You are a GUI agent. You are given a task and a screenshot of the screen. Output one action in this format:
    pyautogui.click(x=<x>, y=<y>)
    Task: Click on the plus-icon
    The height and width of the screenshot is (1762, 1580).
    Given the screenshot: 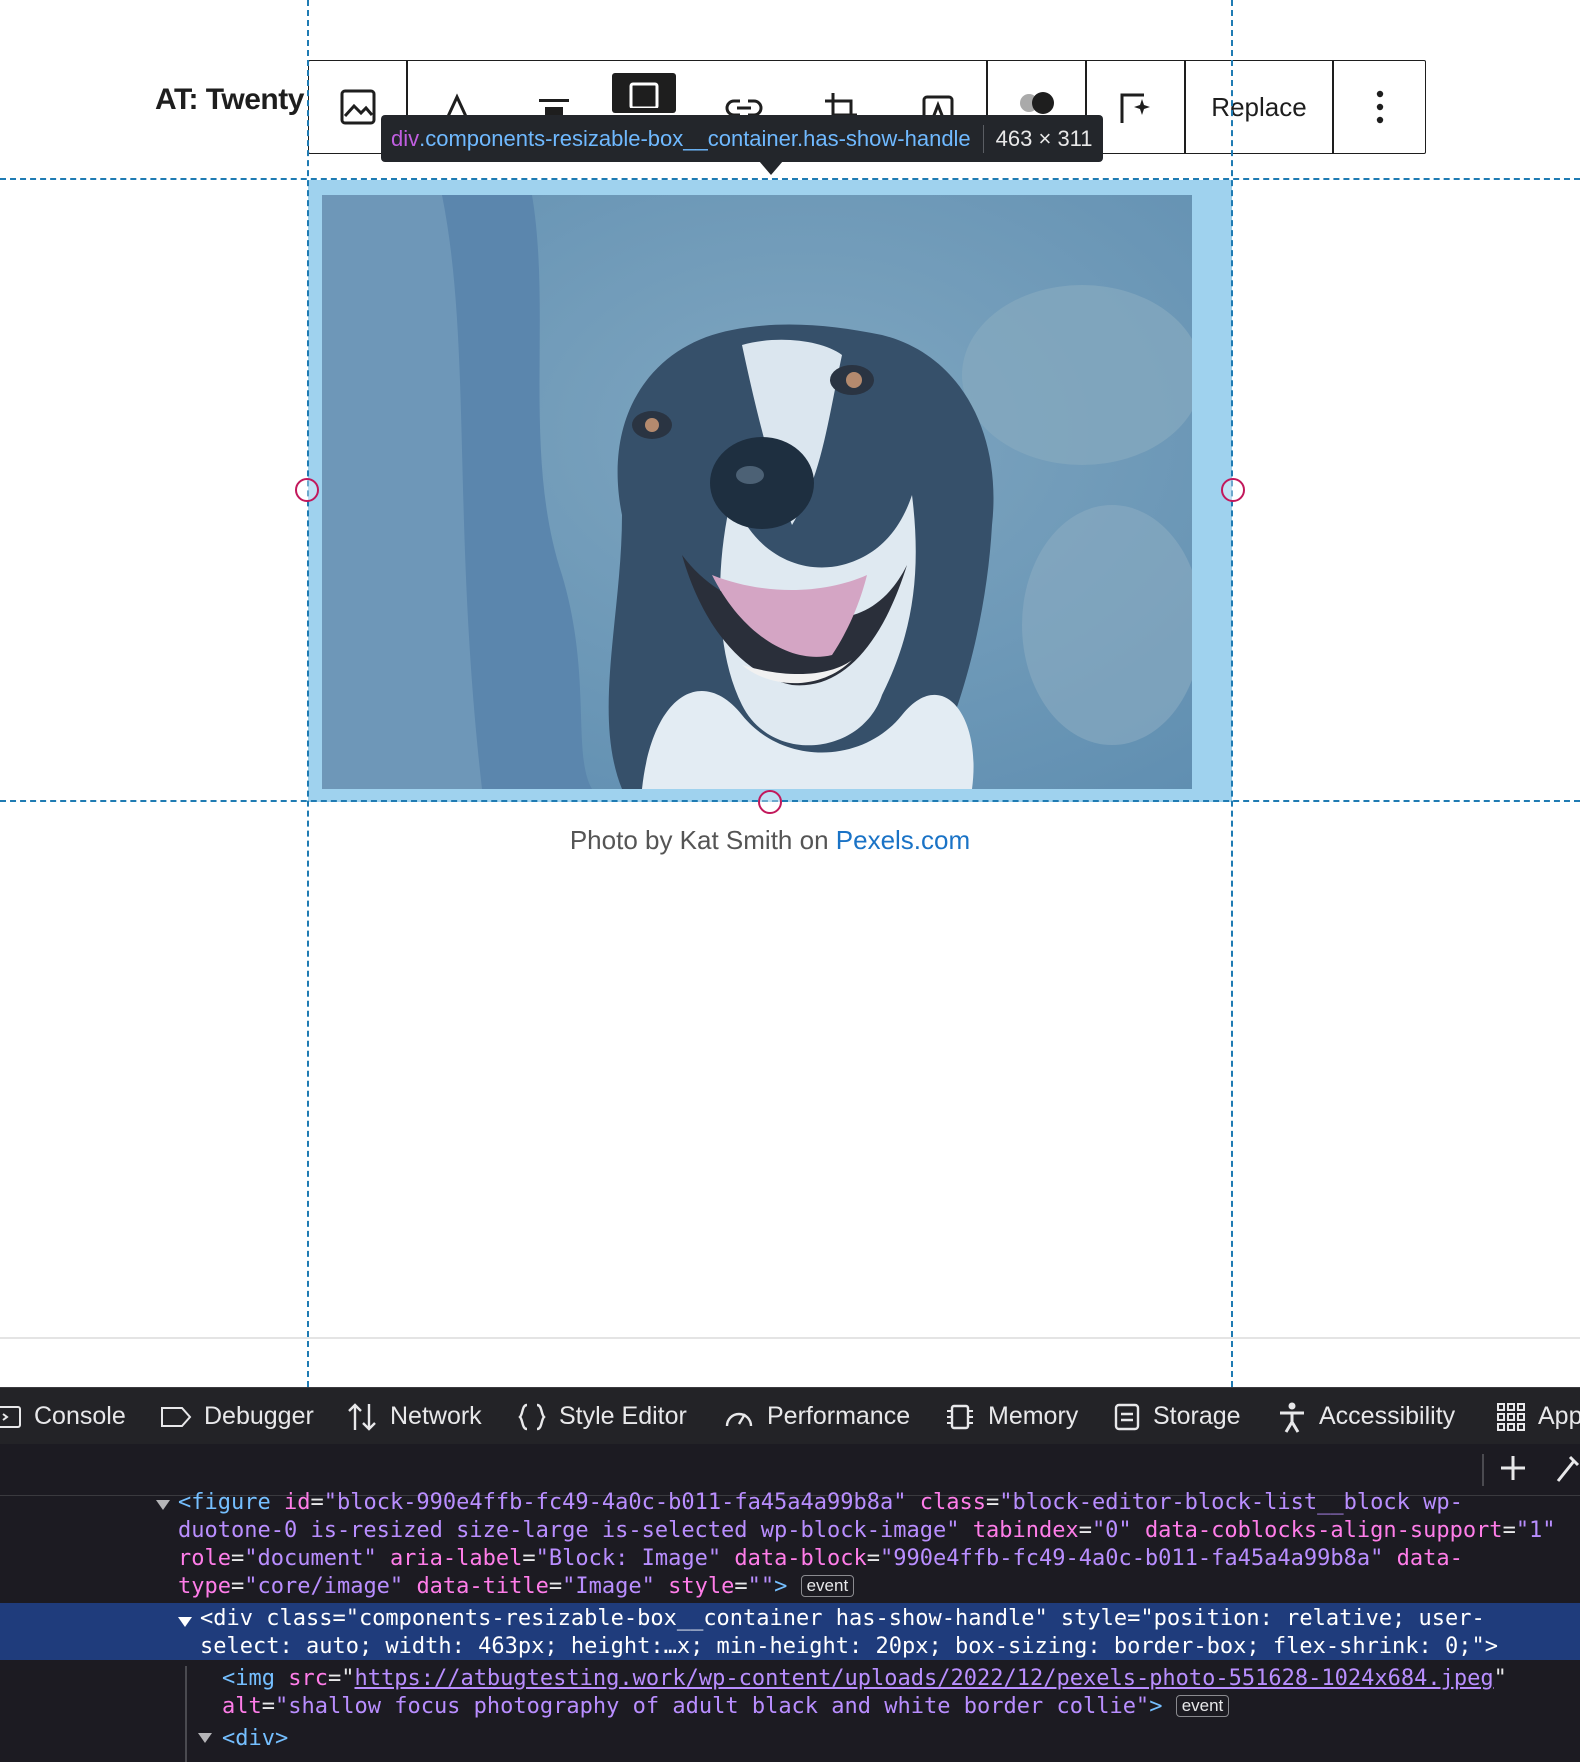 What is the action you would take?
    pyautogui.click(x=1513, y=1468)
    